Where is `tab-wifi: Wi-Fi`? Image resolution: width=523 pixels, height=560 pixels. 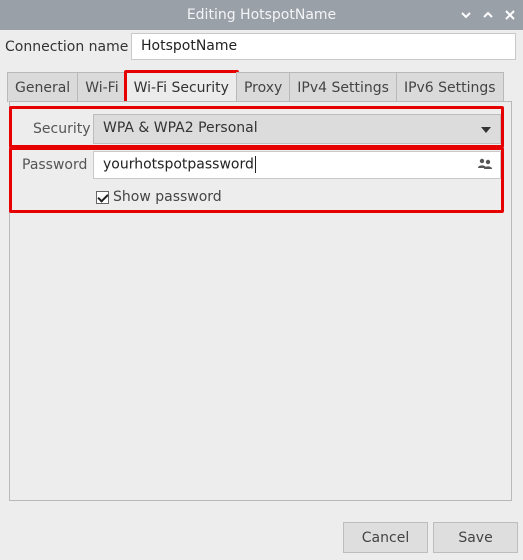 tab-wifi: Wi-Fi is located at coordinates (102, 87).